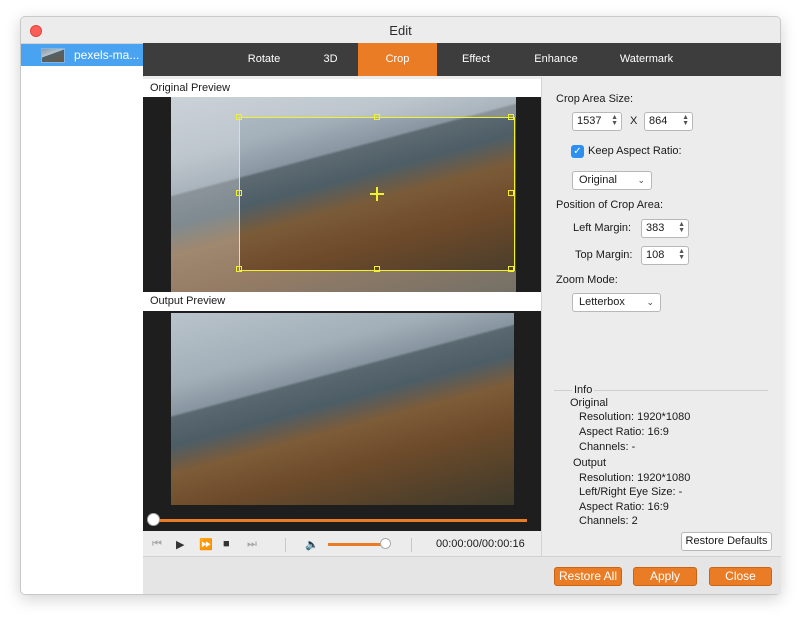  I want to click on crop-handle-top, so click(377, 117).